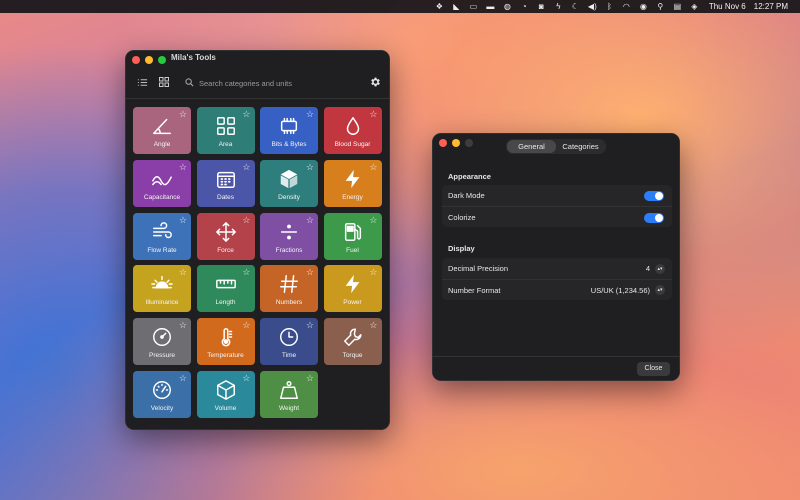  What do you see at coordinates (289, 236) in the screenshot?
I see `tile-fractions: ☆ Fractions` at bounding box center [289, 236].